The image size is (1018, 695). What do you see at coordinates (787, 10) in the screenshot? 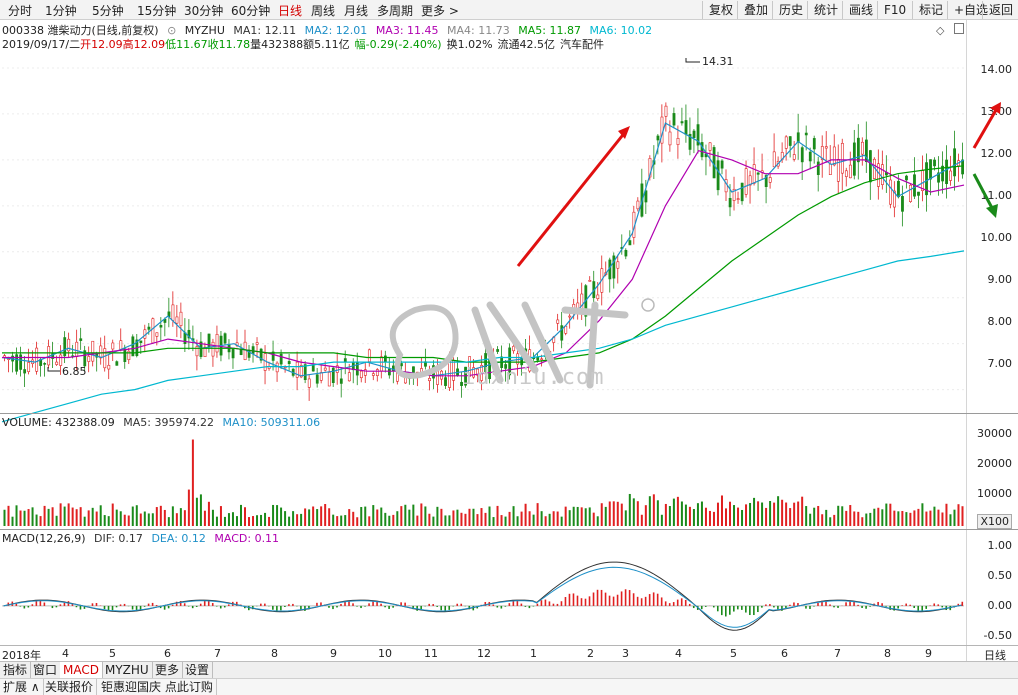
I see `history-button: 历史` at bounding box center [787, 10].